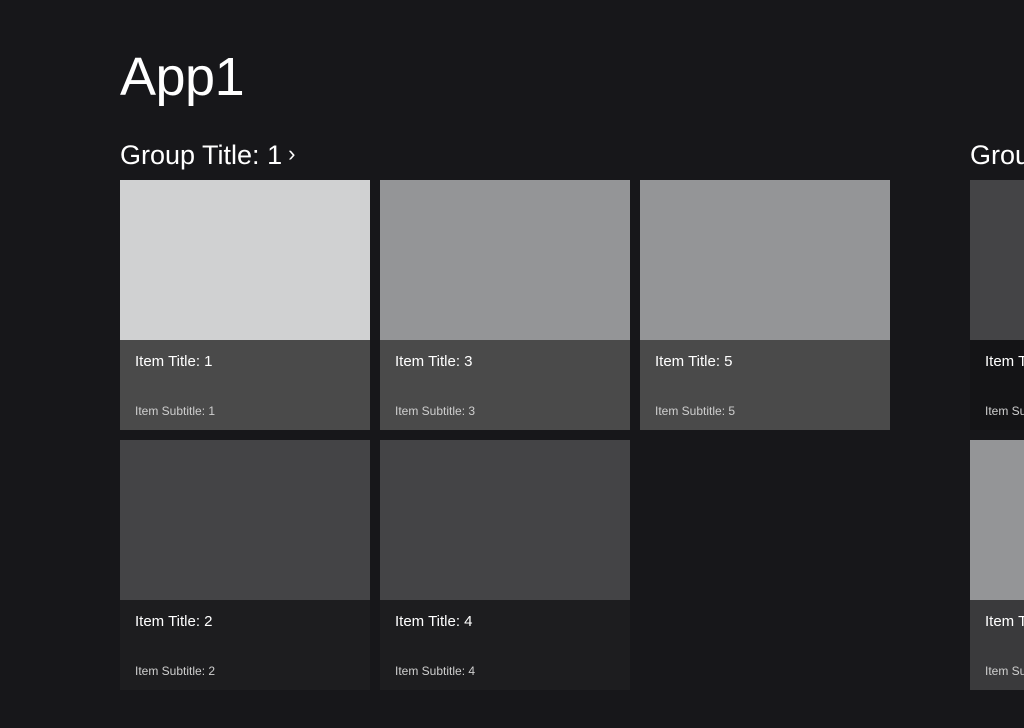 The width and height of the screenshot is (1024, 728). What do you see at coordinates (694, 361) in the screenshot?
I see `tile-title: Item Title: 5` at bounding box center [694, 361].